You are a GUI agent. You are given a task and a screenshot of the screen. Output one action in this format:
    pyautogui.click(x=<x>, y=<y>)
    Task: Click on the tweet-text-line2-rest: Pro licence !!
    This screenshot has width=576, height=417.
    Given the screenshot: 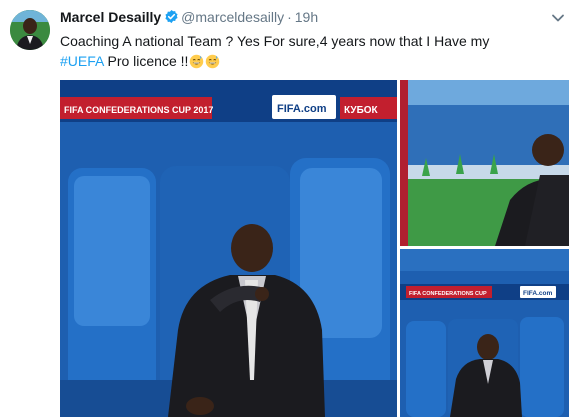 What is the action you would take?
    pyautogui.click(x=146, y=61)
    